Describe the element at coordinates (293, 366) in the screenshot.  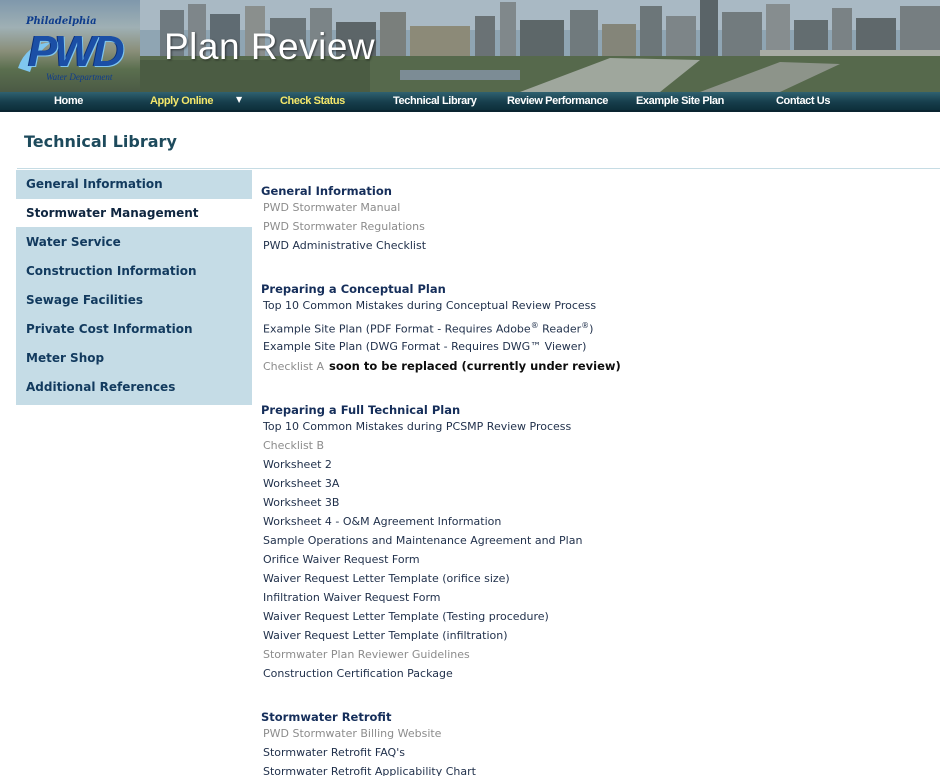
I see `link-checklist-a: Checklist A` at that location.